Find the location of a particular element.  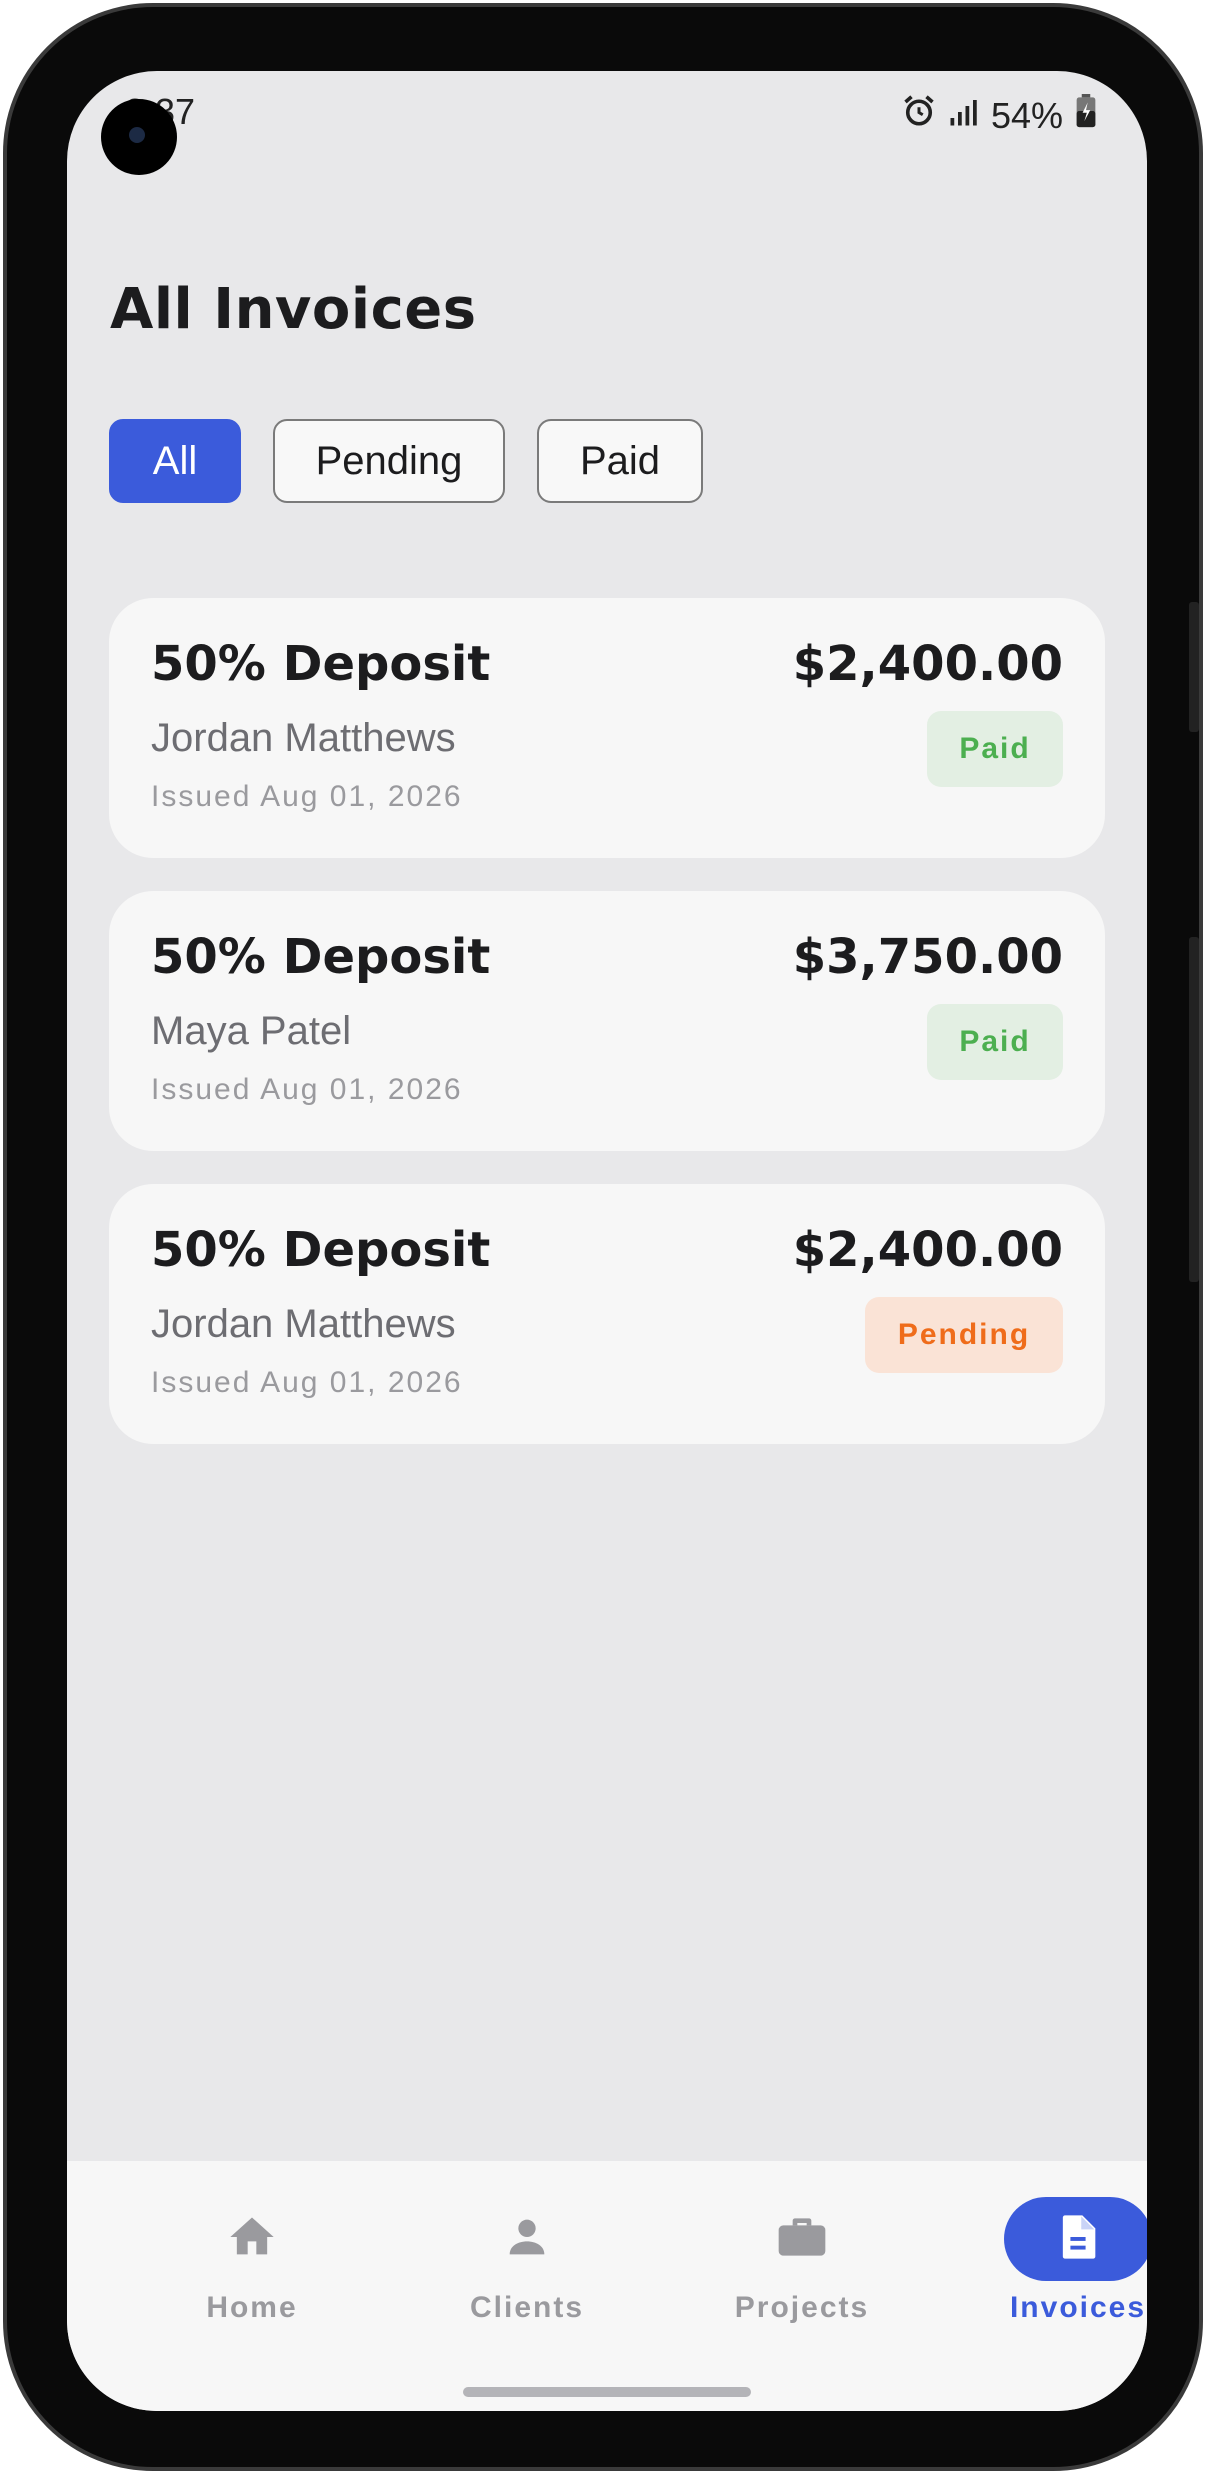

briefcase-icon is located at coordinates (802, 2239).